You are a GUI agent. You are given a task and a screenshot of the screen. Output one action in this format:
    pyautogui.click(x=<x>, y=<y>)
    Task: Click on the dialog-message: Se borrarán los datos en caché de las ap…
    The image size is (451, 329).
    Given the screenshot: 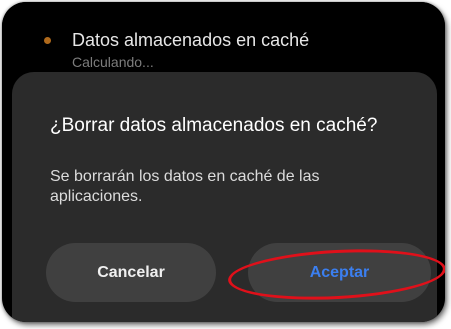 What is the action you would take?
    pyautogui.click(x=185, y=186)
    